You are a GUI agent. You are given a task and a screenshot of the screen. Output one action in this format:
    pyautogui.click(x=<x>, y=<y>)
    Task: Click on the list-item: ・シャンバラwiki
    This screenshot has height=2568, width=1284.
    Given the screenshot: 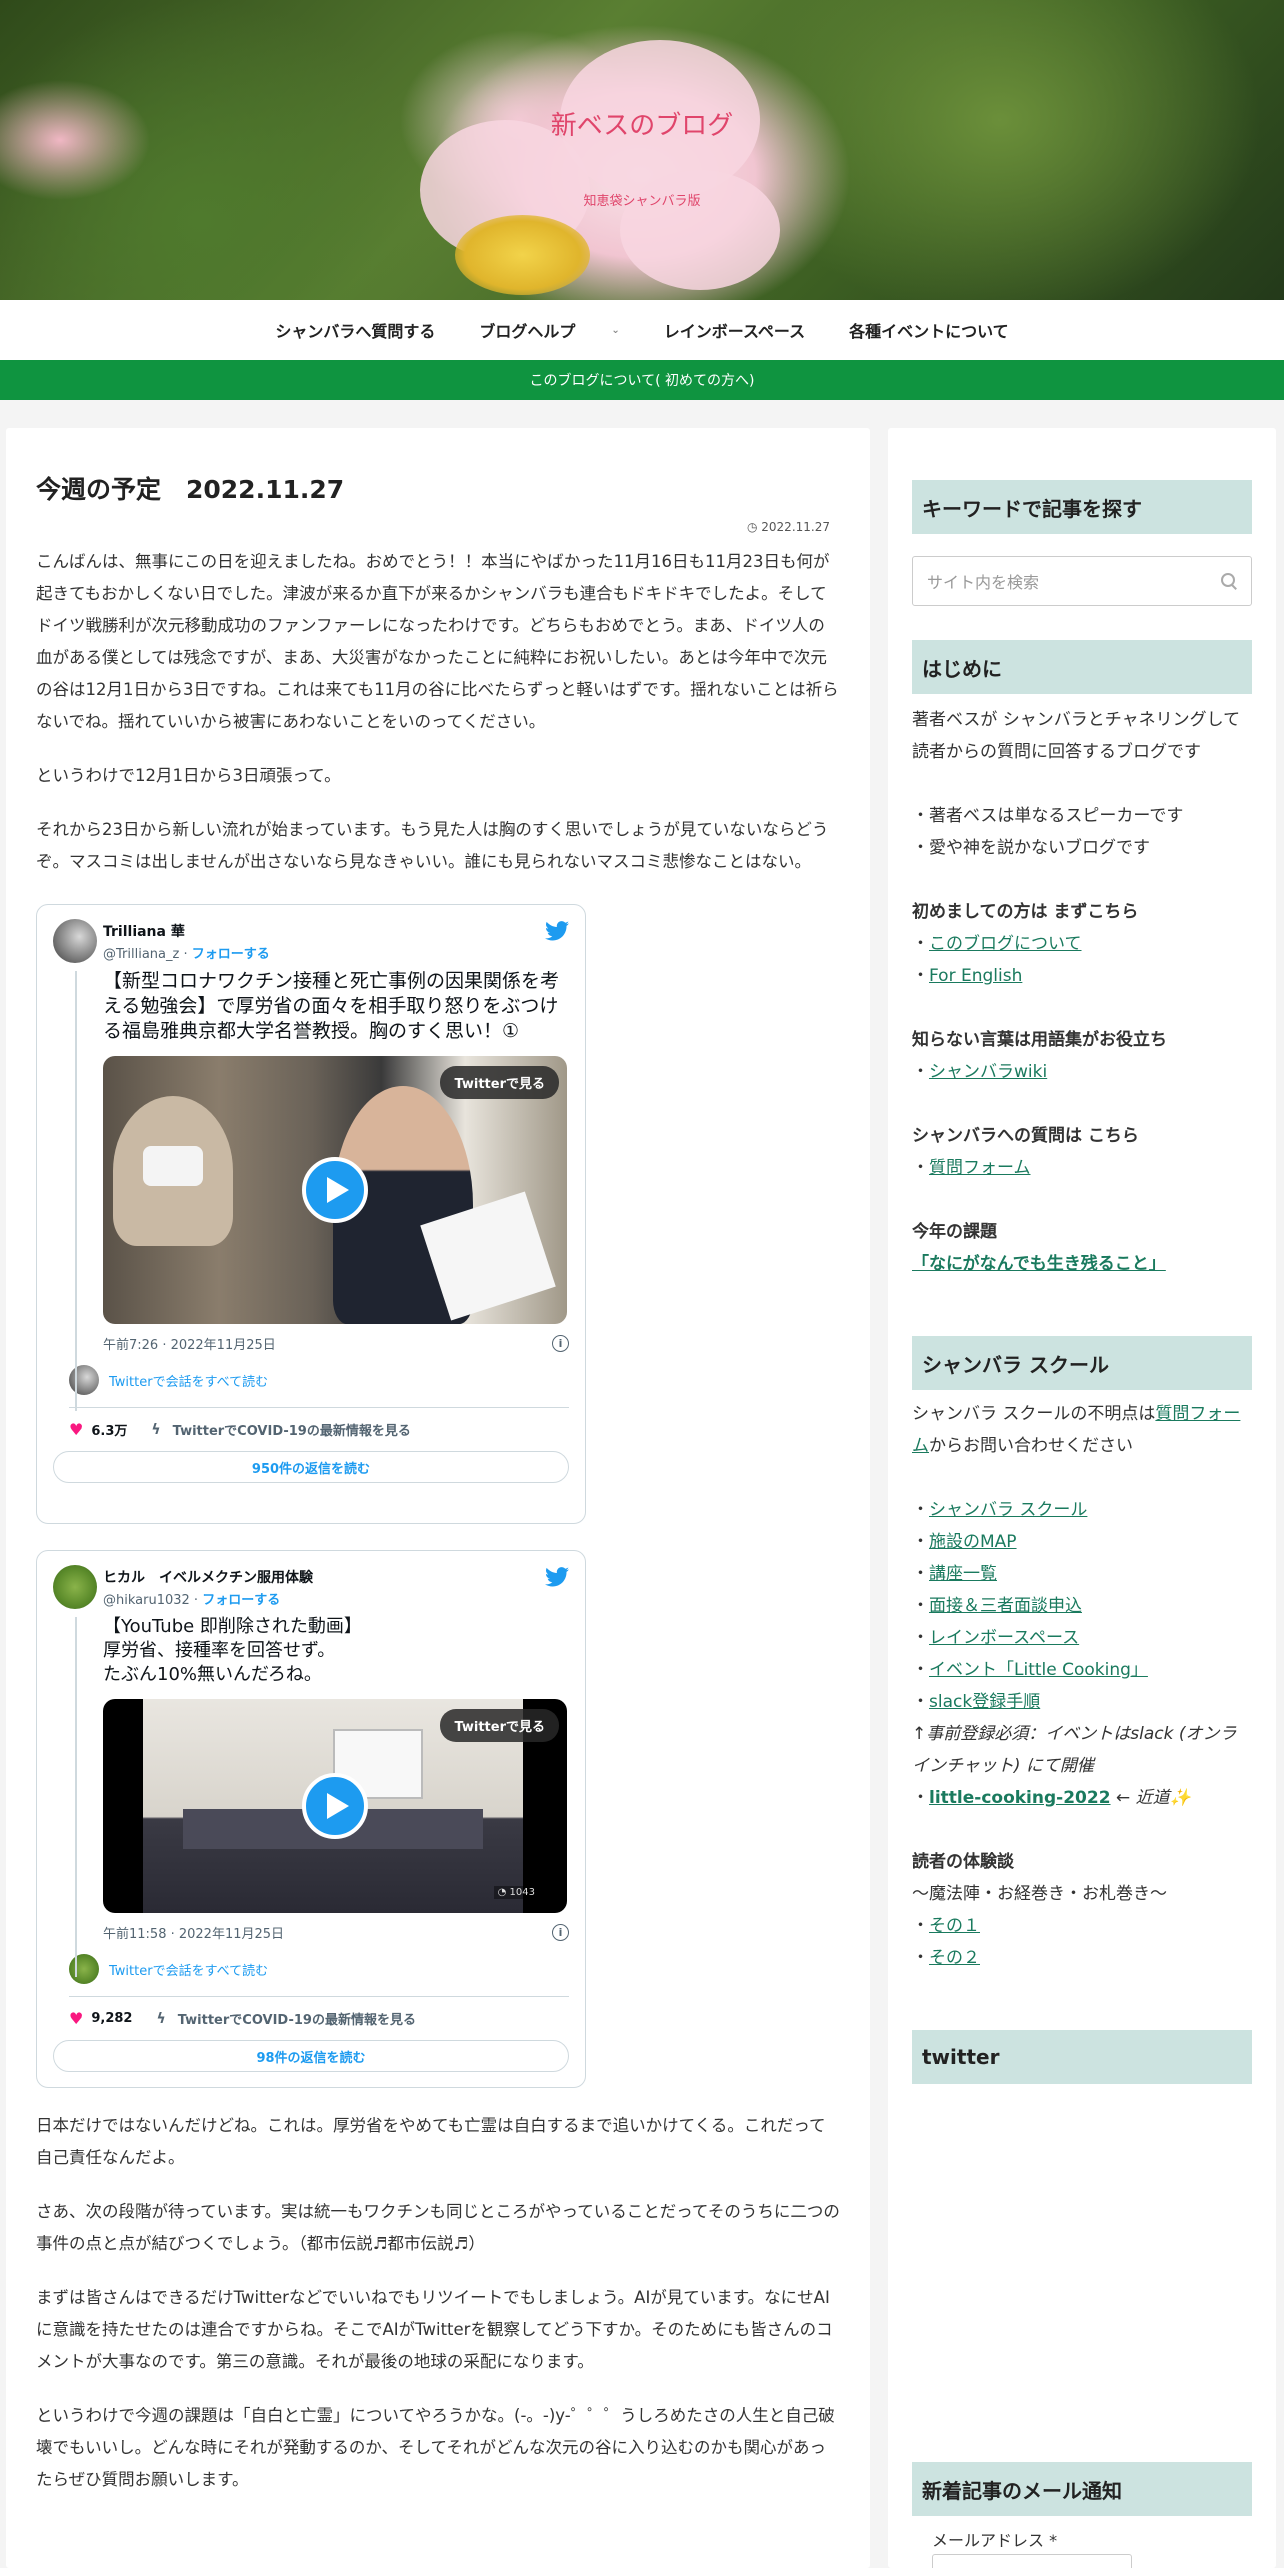 What is the action you would take?
    pyautogui.click(x=980, y=1072)
    